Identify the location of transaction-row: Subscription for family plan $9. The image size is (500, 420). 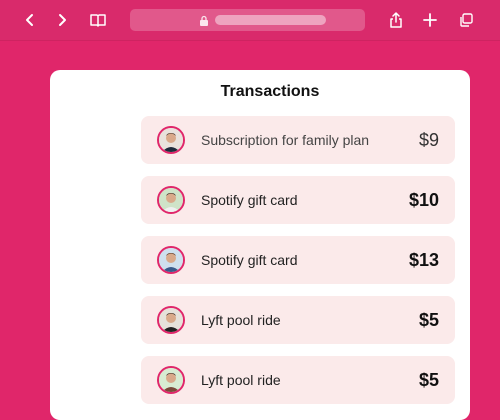
(298, 140).